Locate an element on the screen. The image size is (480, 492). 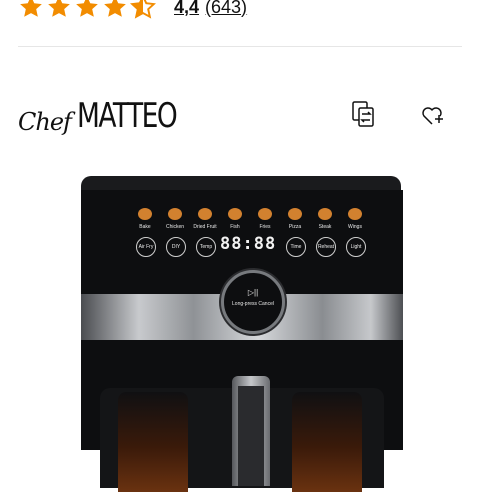
play-pause-icon: ▷|| is located at coordinates (253, 292).